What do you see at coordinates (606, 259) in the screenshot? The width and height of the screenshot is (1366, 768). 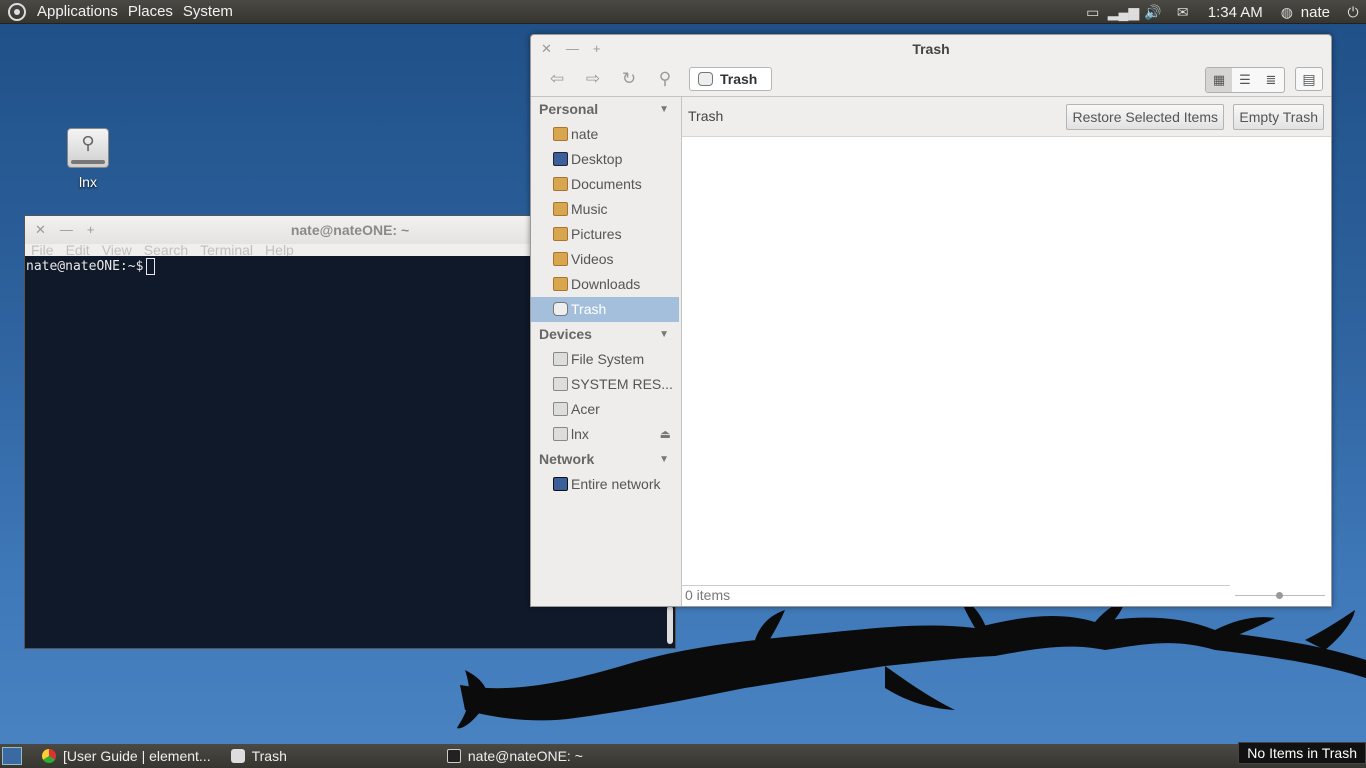 I see `sidebar-item-videos: Videos` at bounding box center [606, 259].